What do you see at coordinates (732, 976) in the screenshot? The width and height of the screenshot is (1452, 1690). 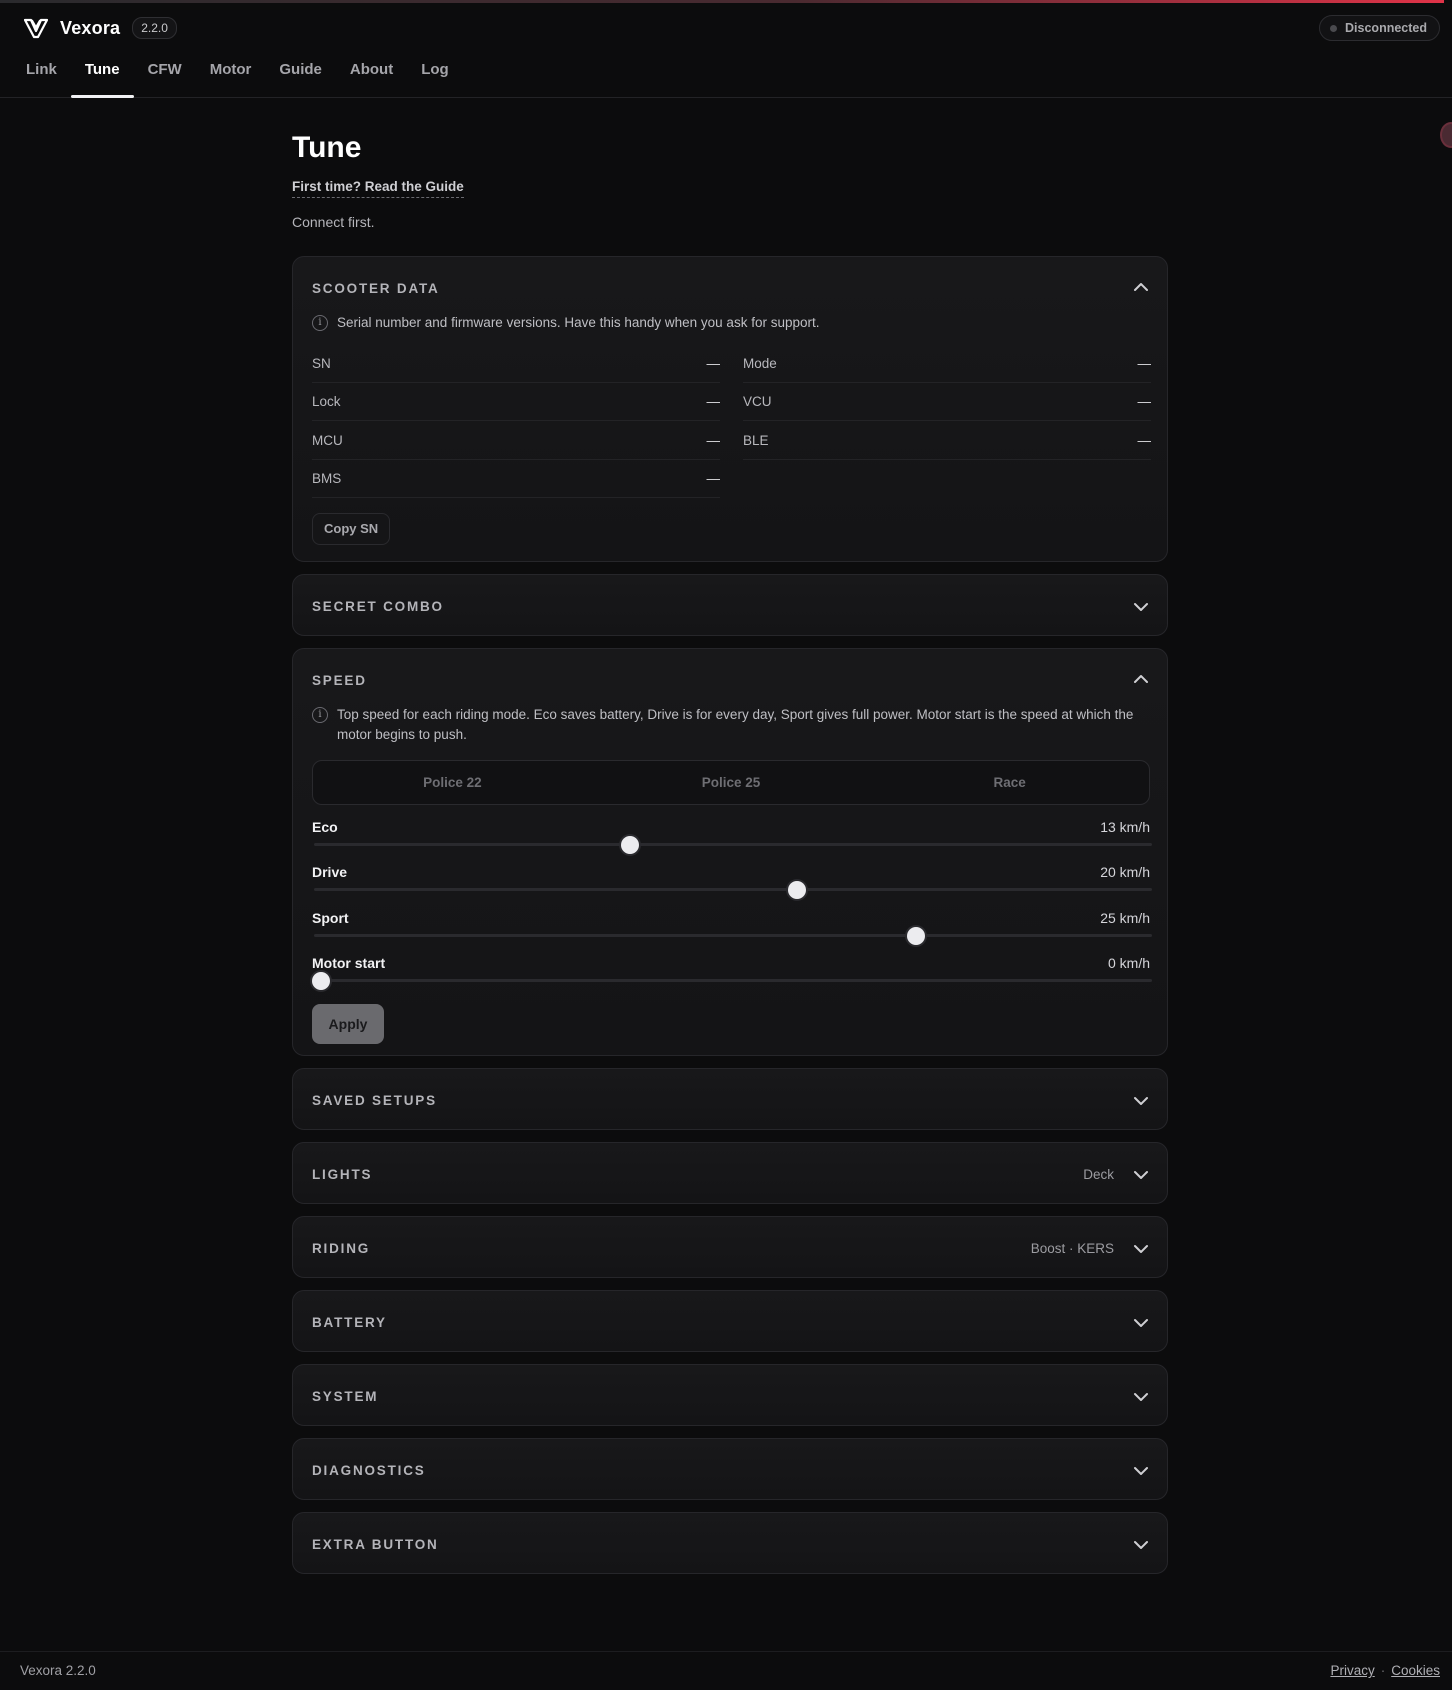 I see `motor-start-slider: Motor start 0 km/h` at bounding box center [732, 976].